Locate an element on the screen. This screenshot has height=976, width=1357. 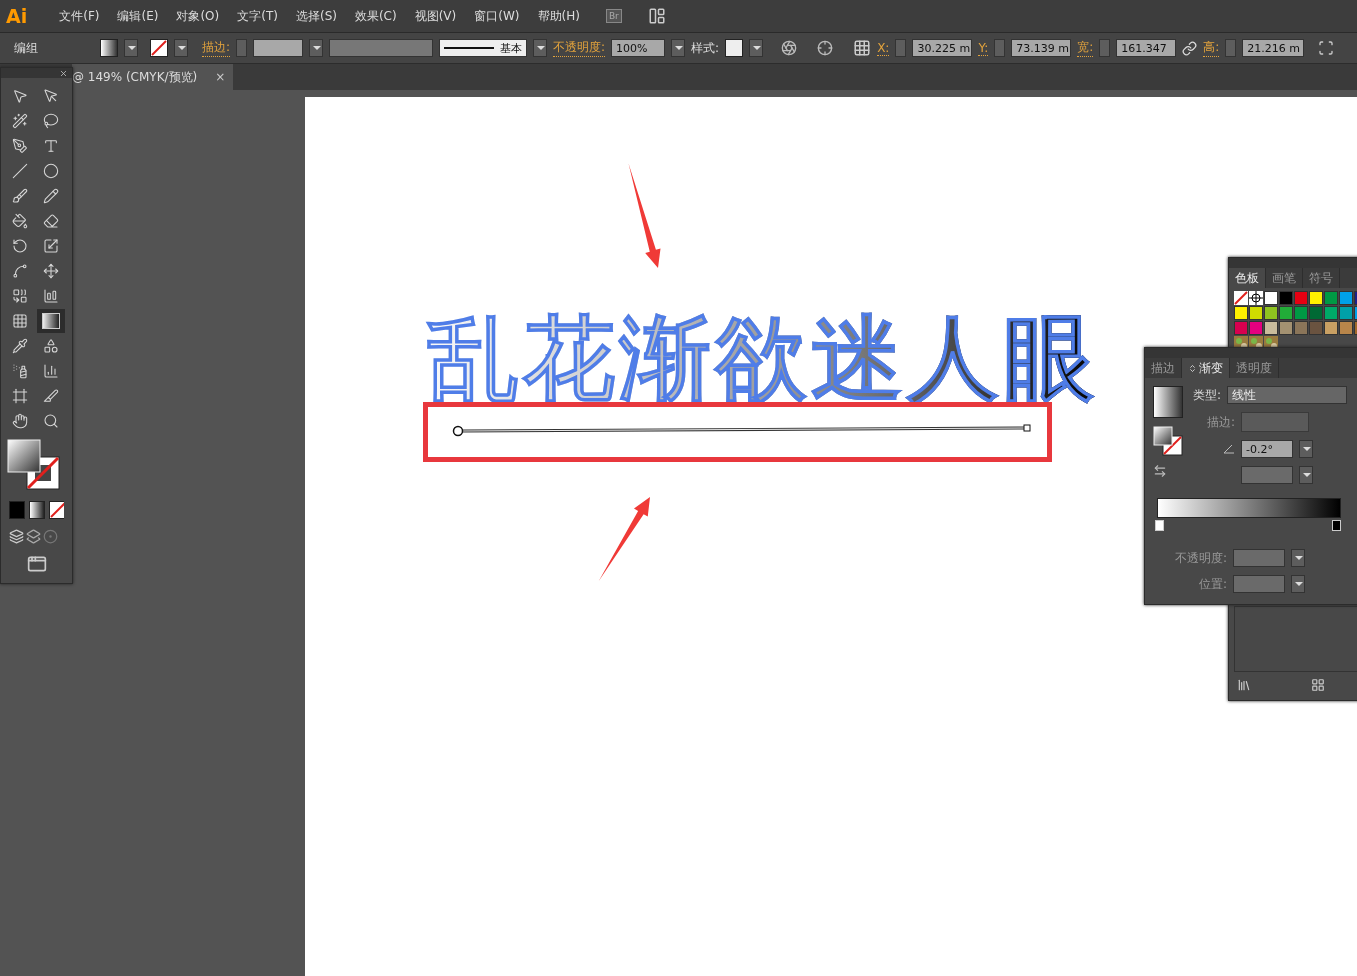
workspace-icon is located at coordinates (656, 16).